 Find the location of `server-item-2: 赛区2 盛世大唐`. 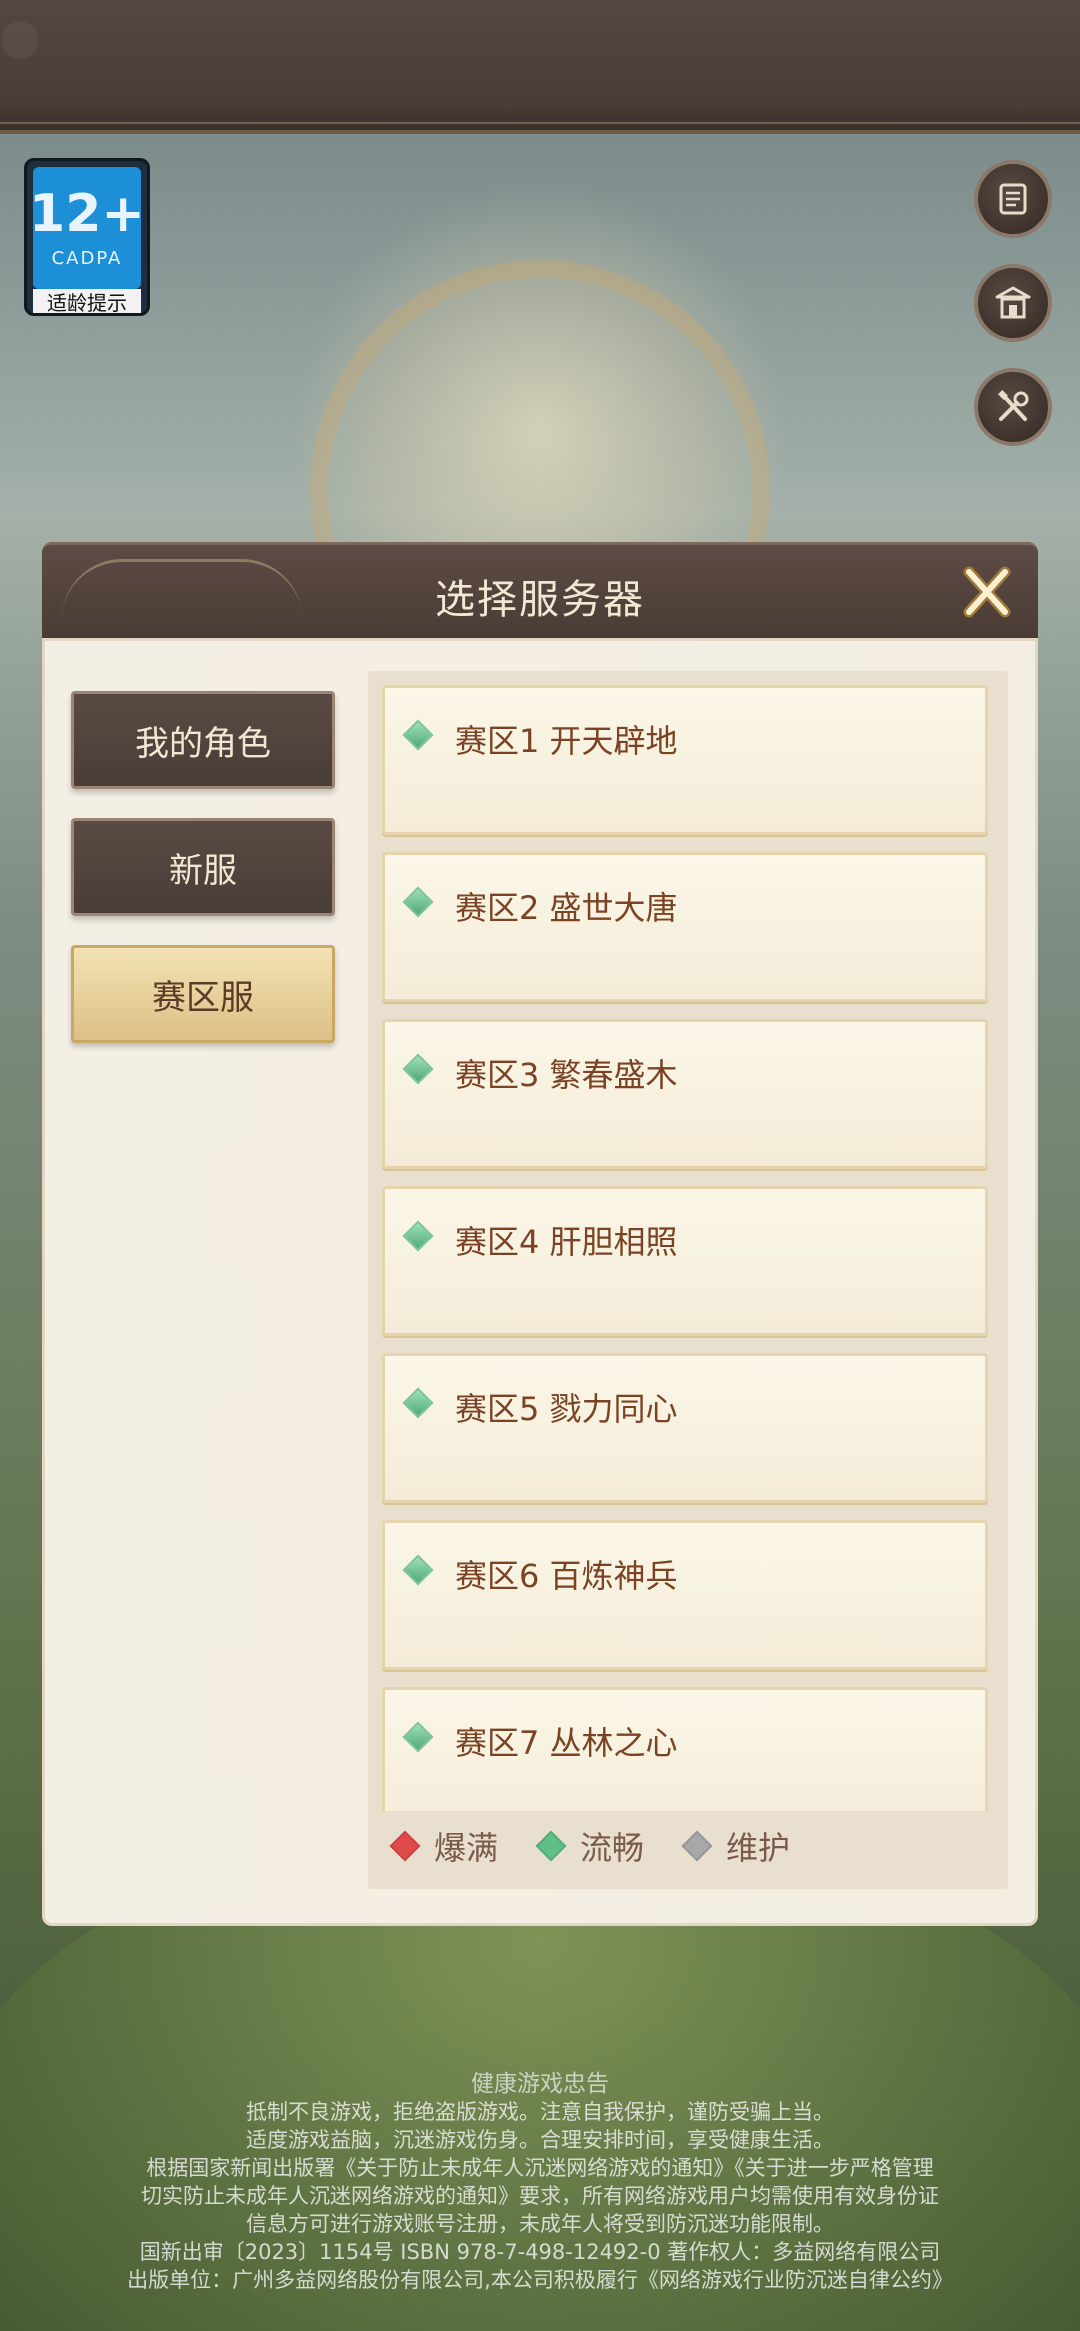

server-item-2: 赛区2 盛世大唐 is located at coordinates (685, 927).